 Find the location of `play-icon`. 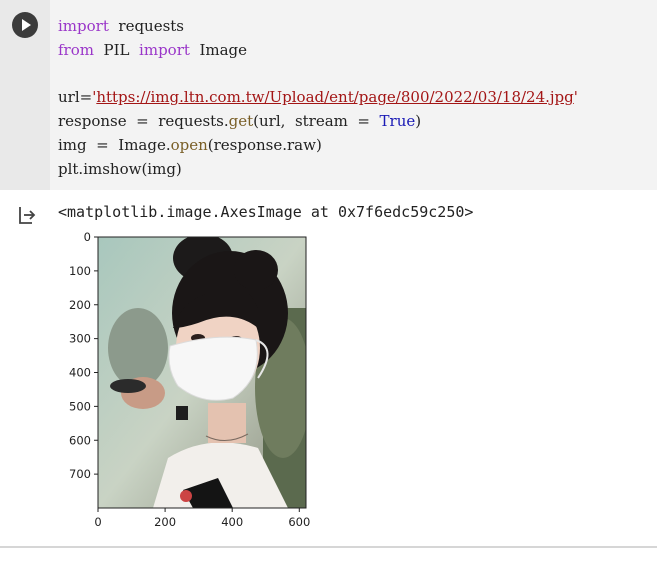

play-icon is located at coordinates (26, 25).